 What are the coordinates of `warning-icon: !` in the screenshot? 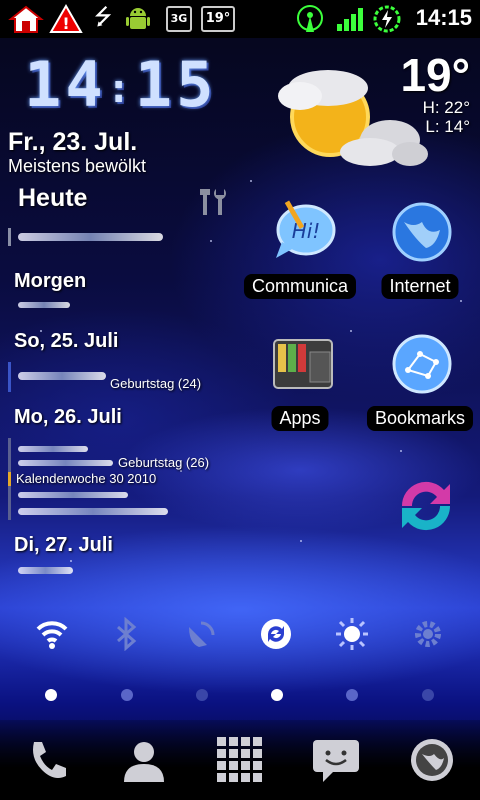 It's located at (66, 19).